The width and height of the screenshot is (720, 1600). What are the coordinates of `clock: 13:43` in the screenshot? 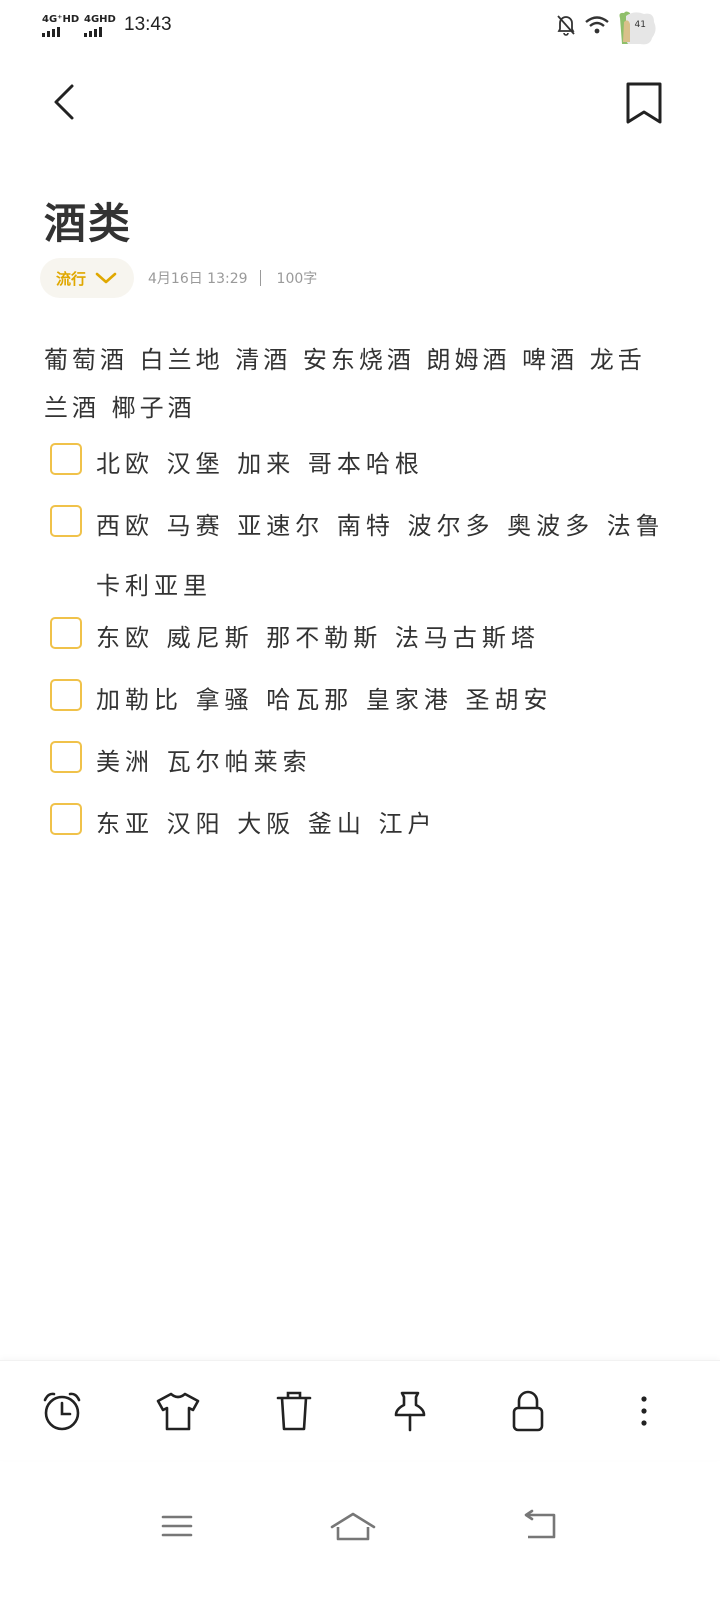 It's located at (148, 24).